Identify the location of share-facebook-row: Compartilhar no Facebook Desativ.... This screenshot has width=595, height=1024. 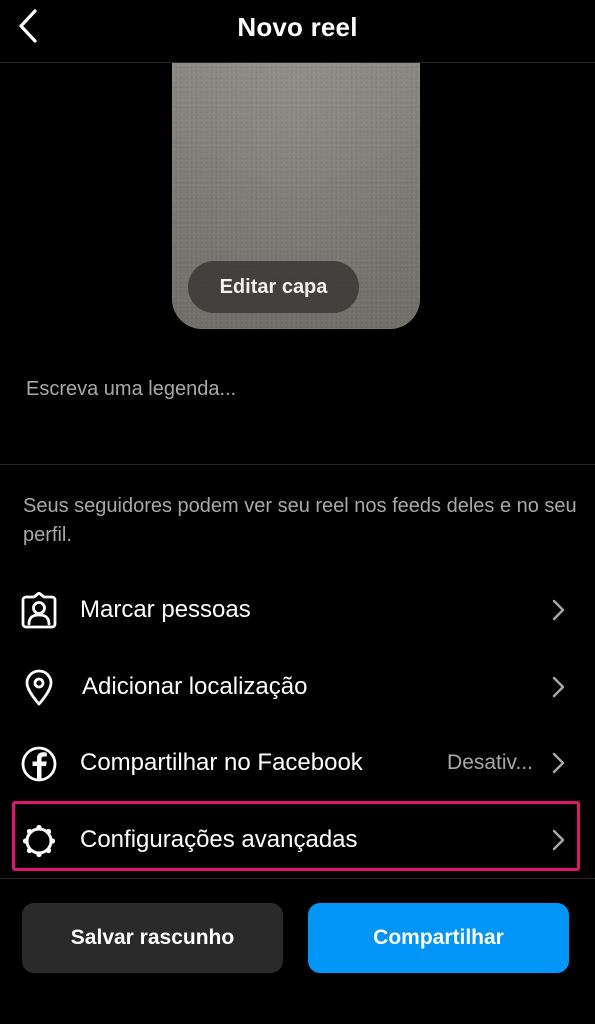
(297, 763).